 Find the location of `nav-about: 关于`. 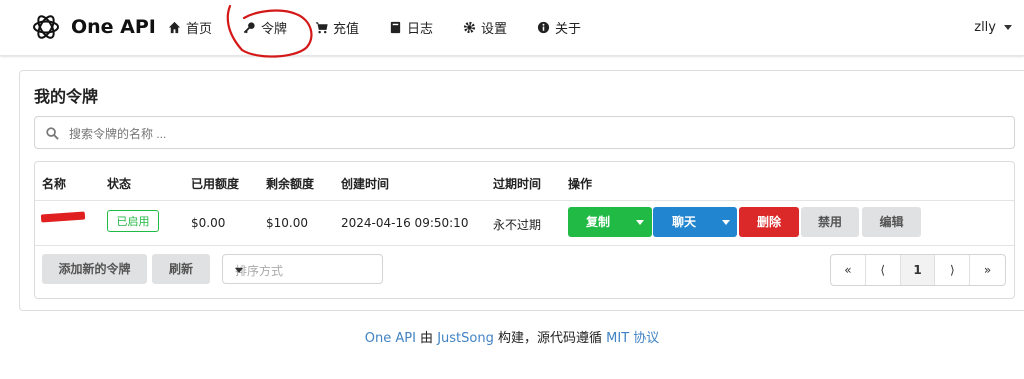

nav-about: 关于 is located at coordinates (559, 27).